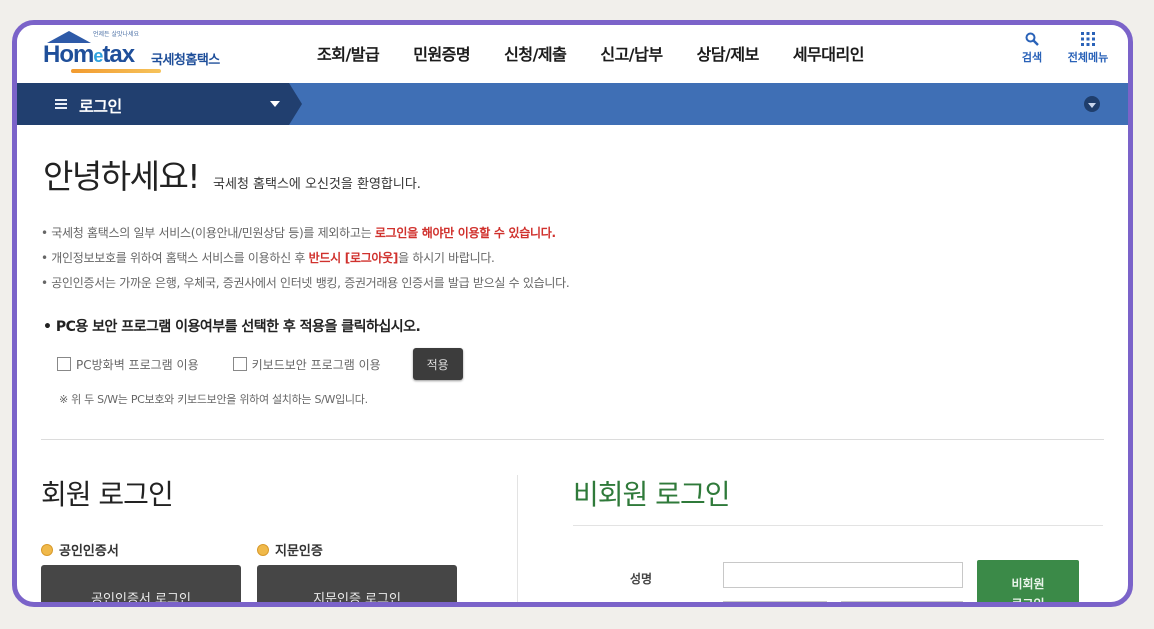  Describe the element at coordinates (902, 601) in the screenshot. I see `id-number-back-input` at that location.